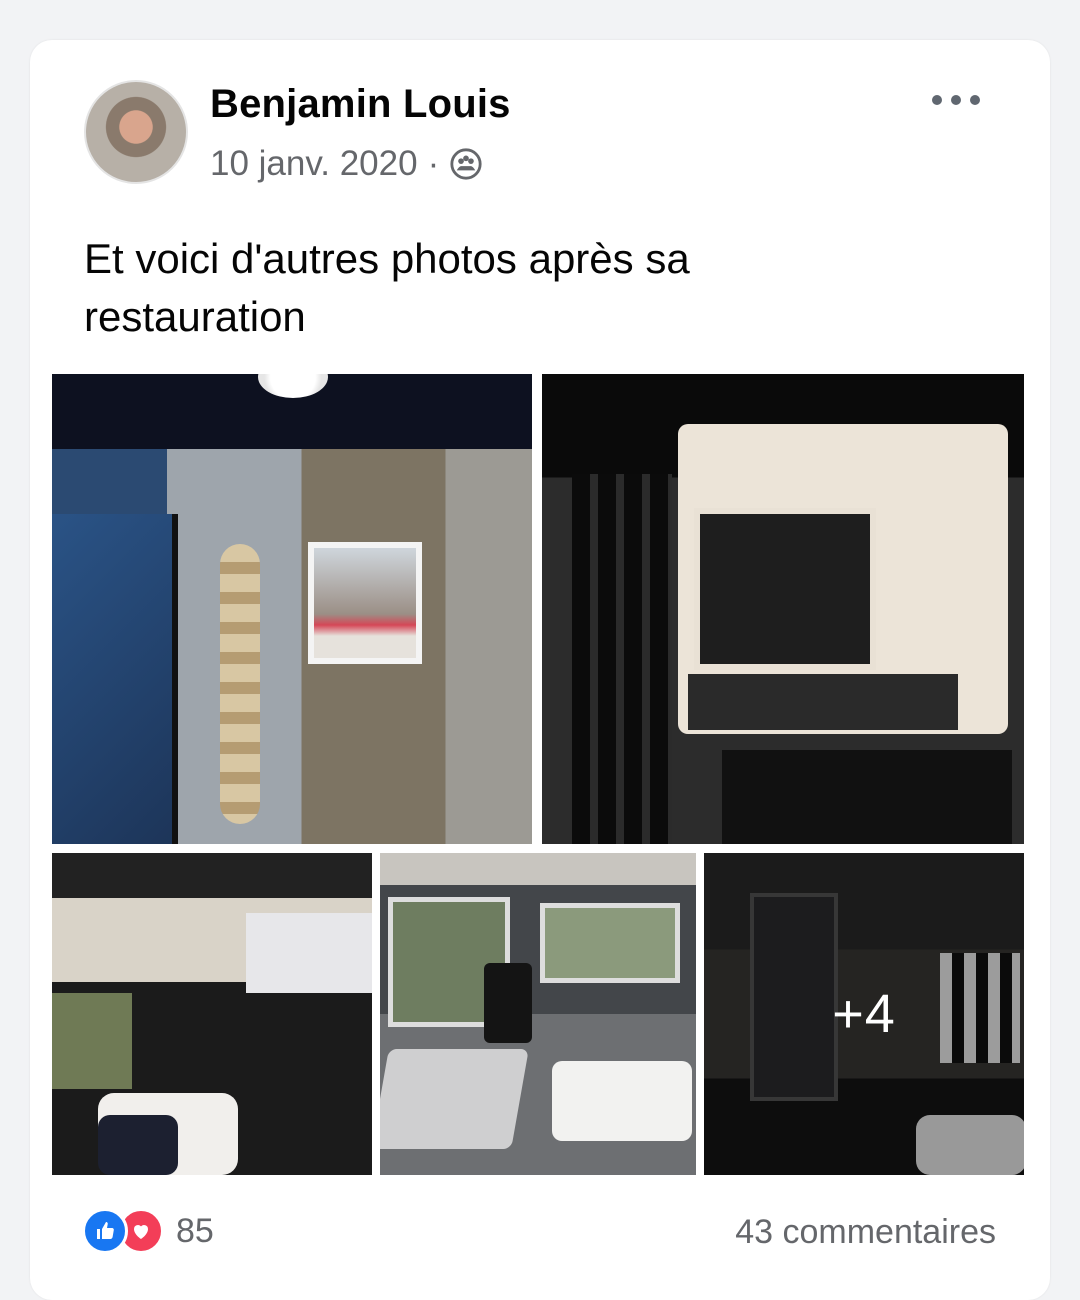 Image resolution: width=1080 pixels, height=1300 pixels. I want to click on more-photos-overlay: +4, so click(864, 1014).